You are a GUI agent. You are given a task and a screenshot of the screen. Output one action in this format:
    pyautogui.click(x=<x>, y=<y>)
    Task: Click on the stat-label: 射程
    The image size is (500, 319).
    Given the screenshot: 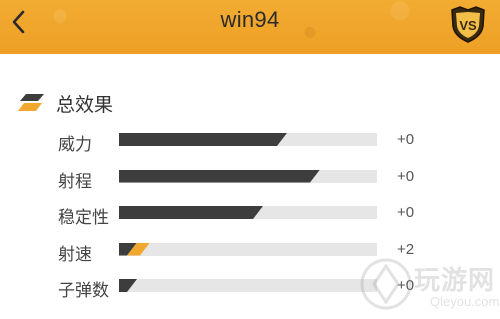 What is the action you would take?
    pyautogui.click(x=75, y=181)
    